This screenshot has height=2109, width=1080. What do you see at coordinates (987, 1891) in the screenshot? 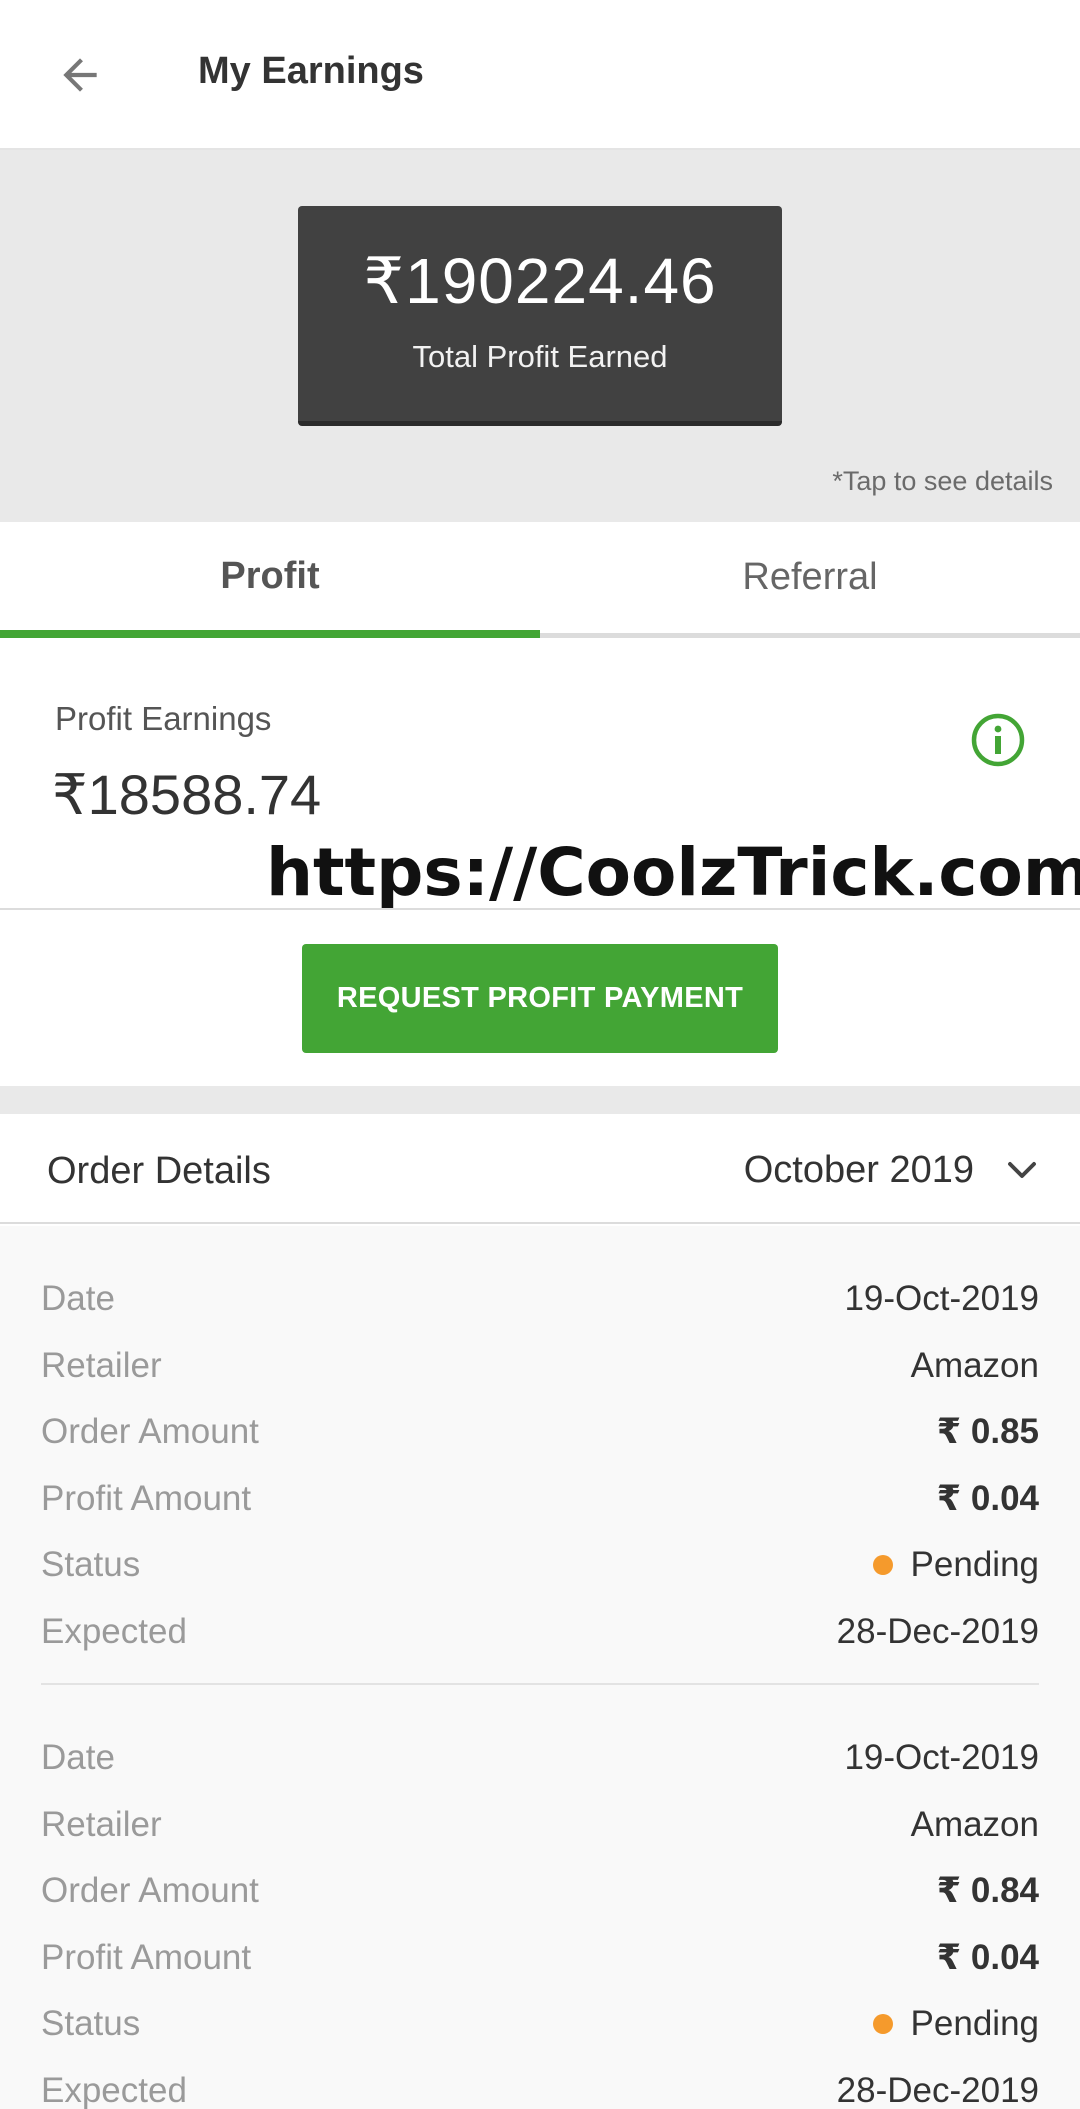
I see `order-amount: ₹ 0.84` at bounding box center [987, 1891].